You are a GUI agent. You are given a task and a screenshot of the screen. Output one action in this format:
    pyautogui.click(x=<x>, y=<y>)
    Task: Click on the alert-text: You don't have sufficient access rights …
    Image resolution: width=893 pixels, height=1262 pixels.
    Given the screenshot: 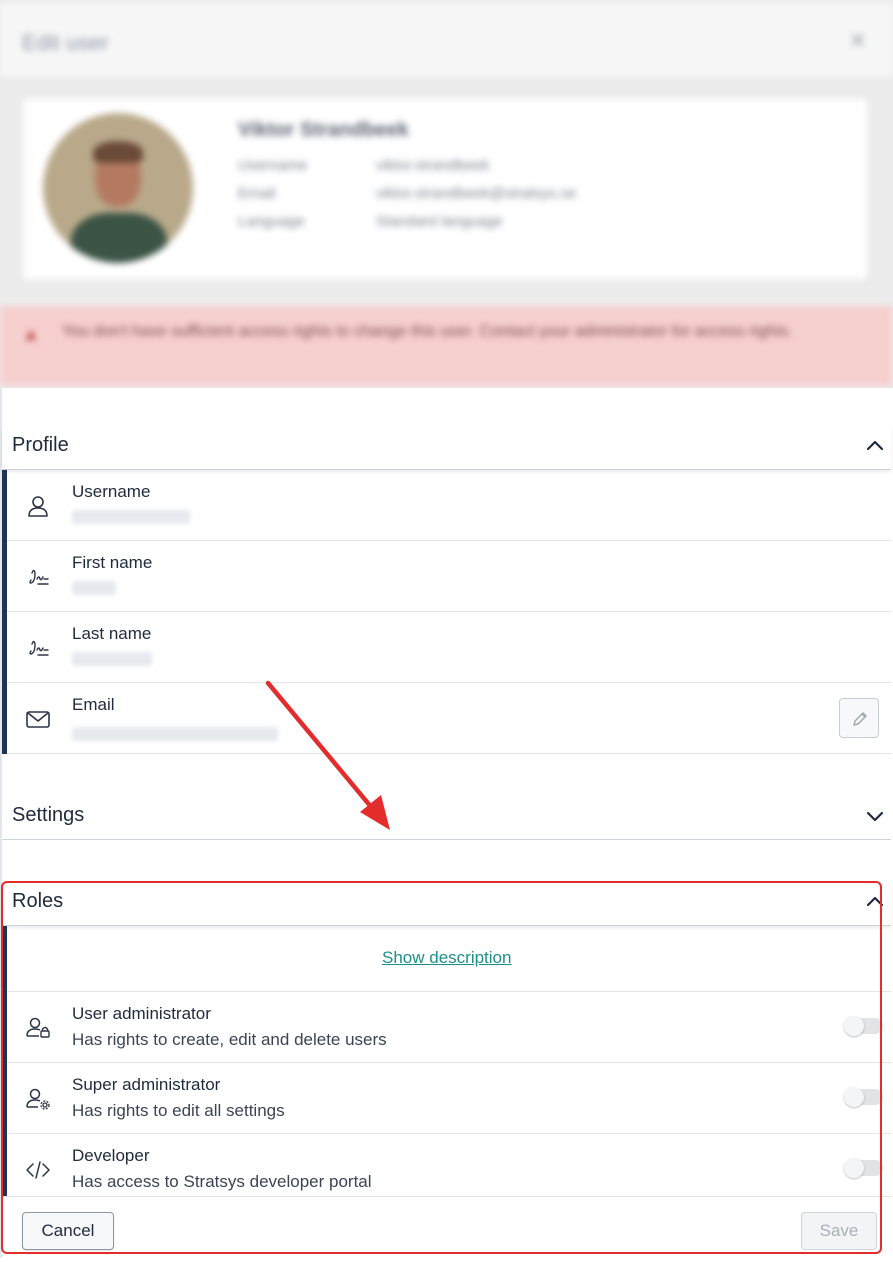 What is the action you would take?
    pyautogui.click(x=427, y=331)
    